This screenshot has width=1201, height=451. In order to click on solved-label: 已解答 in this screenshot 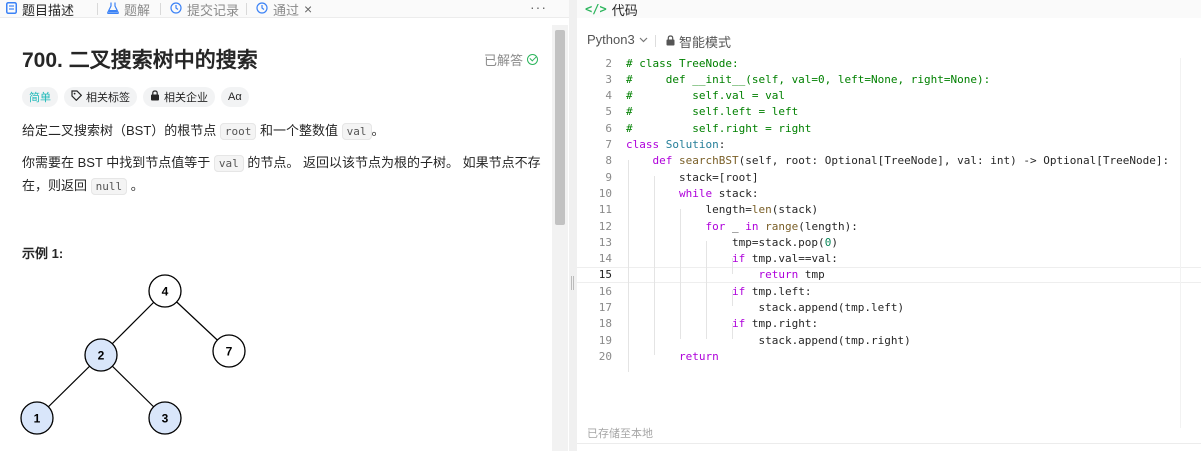, I will do `click(504, 60)`.